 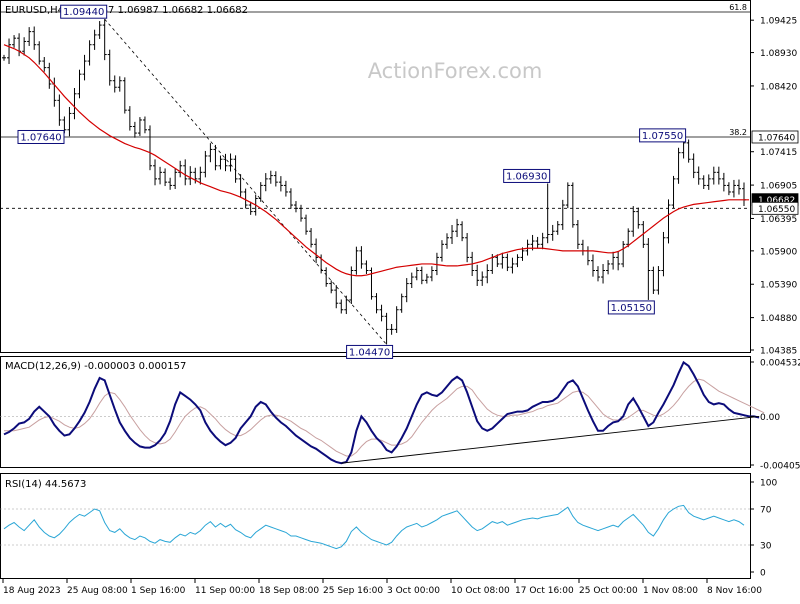 What do you see at coordinates (778, 22) in the screenshot?
I see `price-ytick-label-0: 1.09425` at bounding box center [778, 22].